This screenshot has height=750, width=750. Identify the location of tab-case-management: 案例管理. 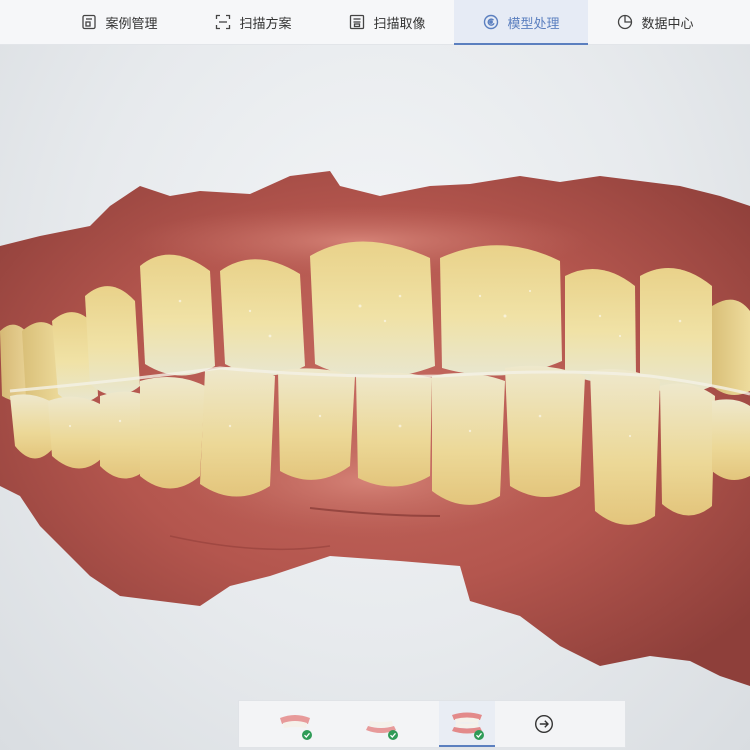
(119, 22).